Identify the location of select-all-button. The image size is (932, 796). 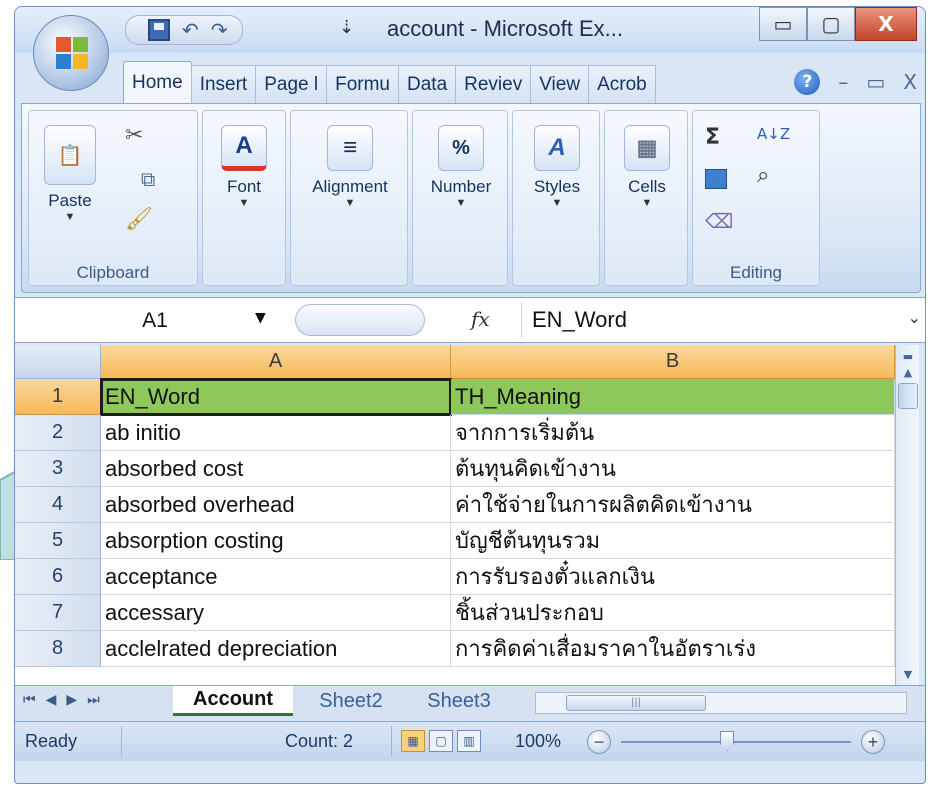
(58, 362).